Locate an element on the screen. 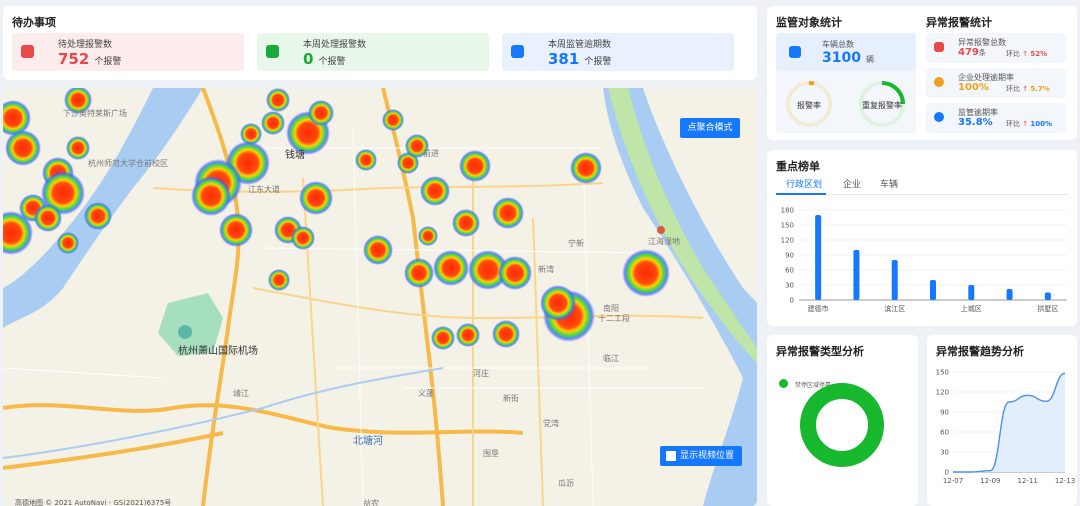  enterprise-icon is located at coordinates (939, 82).